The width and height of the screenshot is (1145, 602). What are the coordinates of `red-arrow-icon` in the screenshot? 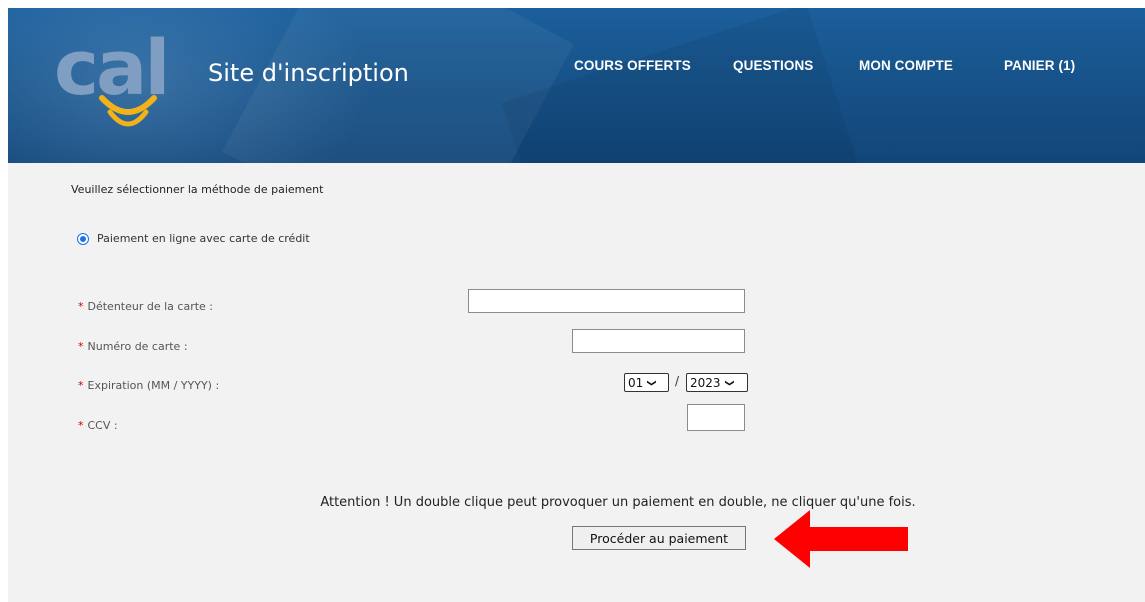 It's located at (841, 539).